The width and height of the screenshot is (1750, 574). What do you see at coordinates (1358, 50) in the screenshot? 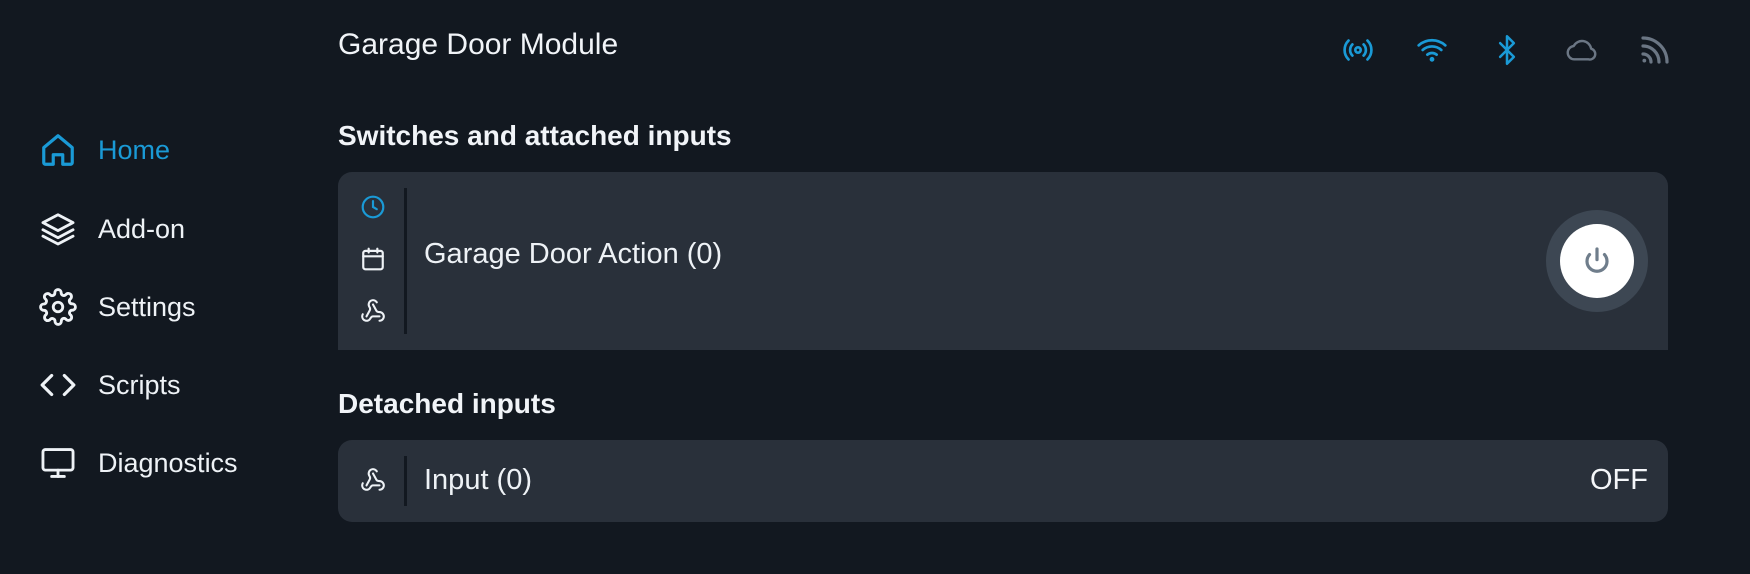
I see `broadcast-icon` at bounding box center [1358, 50].